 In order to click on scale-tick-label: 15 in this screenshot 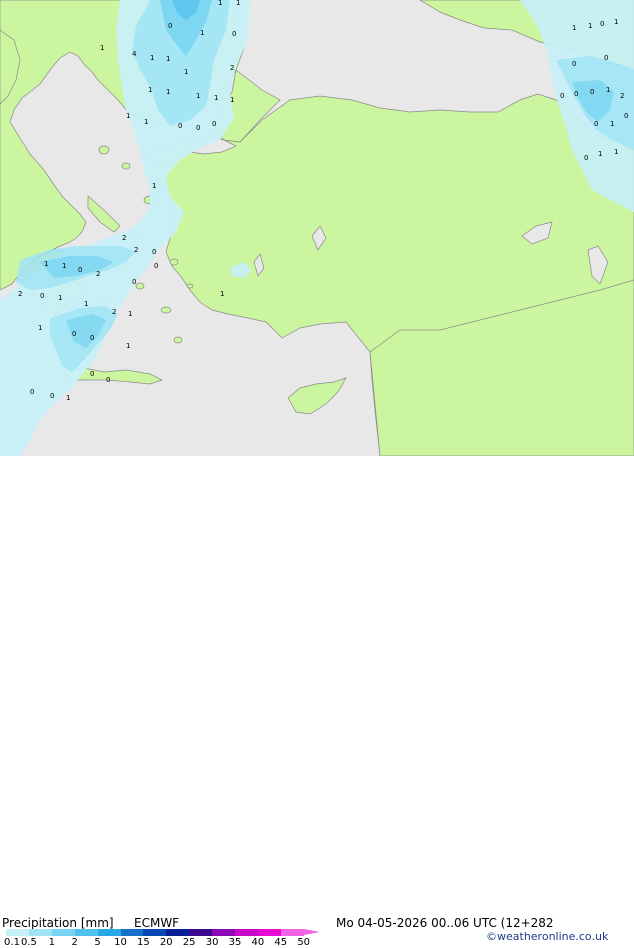, I will do `click(143, 942)`.